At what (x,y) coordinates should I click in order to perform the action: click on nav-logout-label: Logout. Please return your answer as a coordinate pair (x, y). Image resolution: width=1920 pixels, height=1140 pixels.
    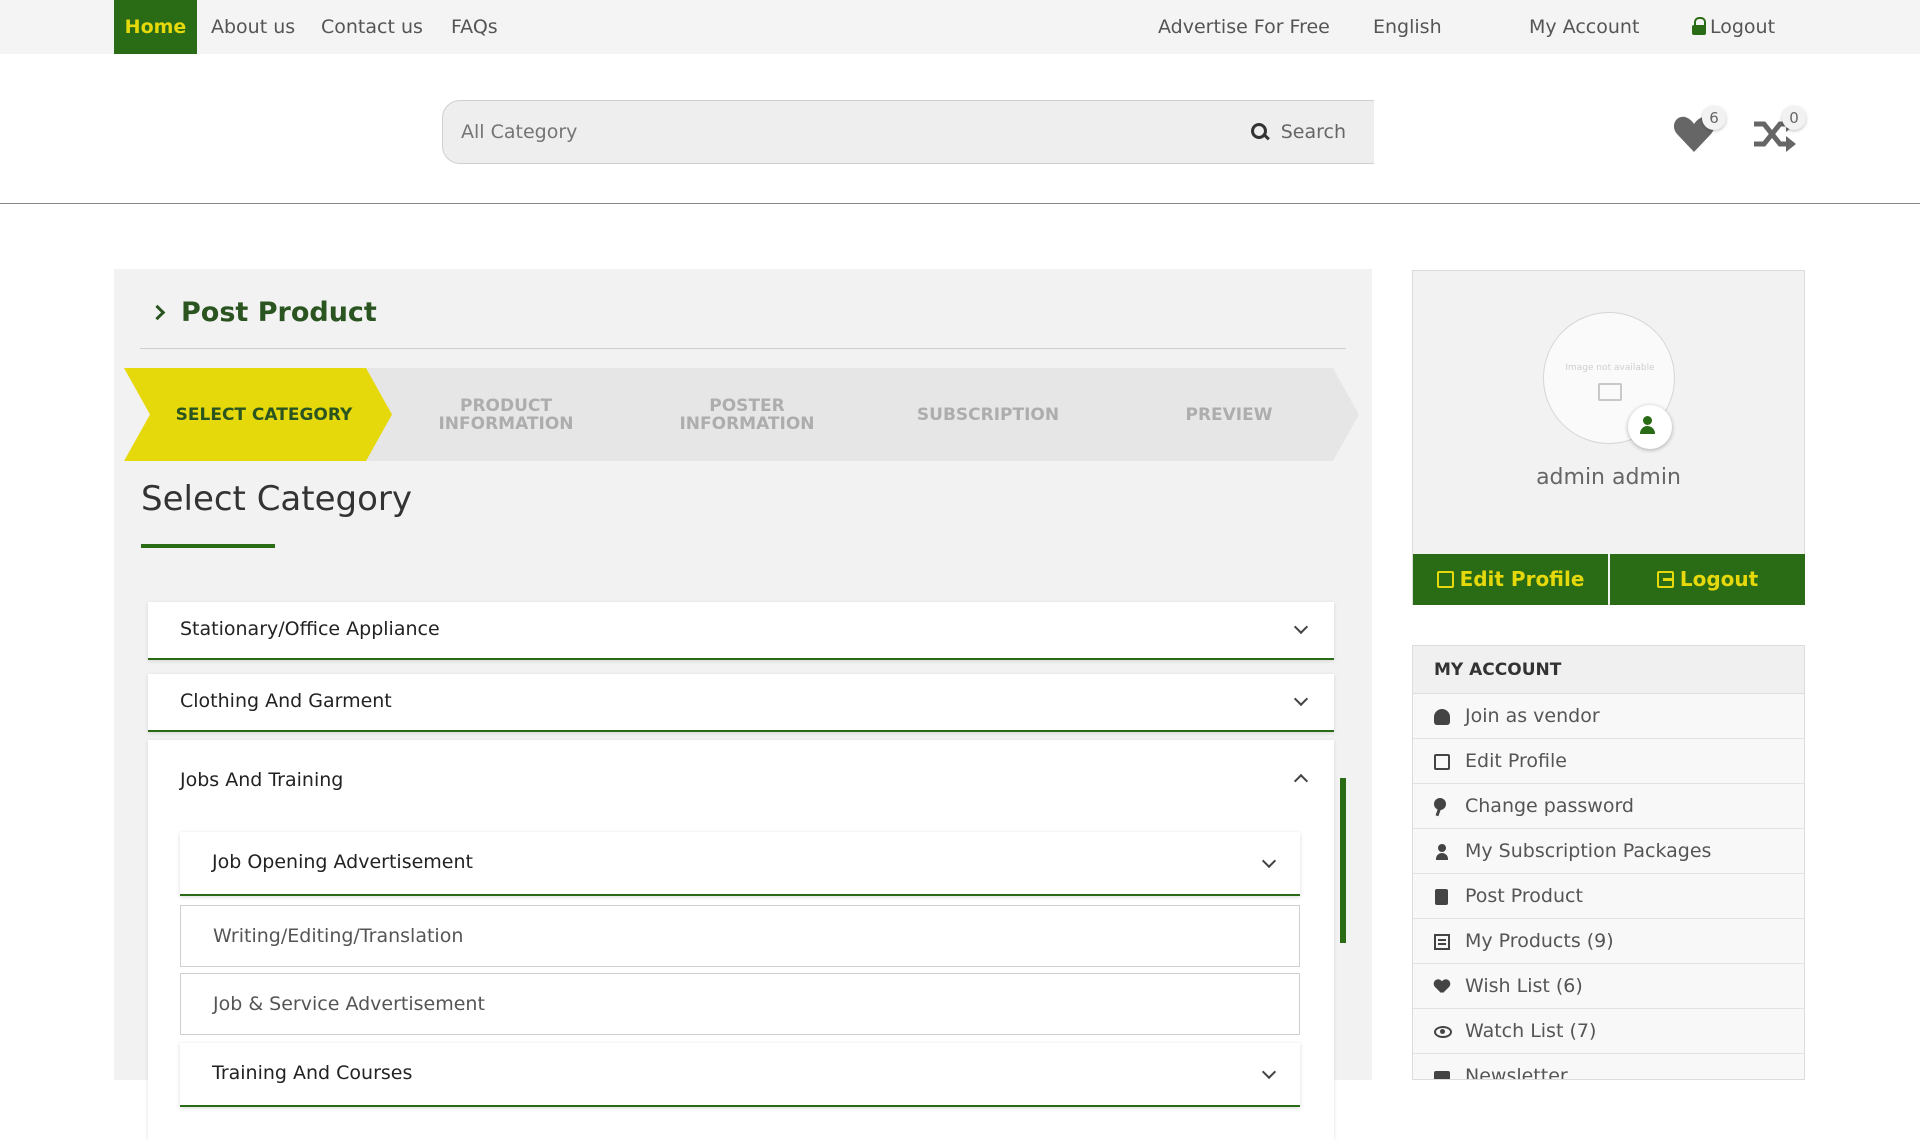
    Looking at the image, I should click on (1743, 27).